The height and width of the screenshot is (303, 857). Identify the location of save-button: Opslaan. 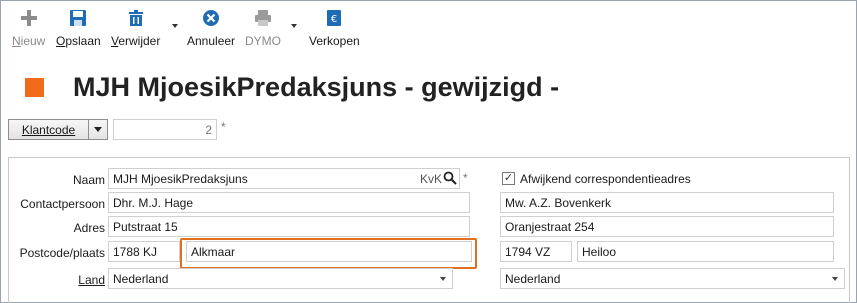
(78, 29).